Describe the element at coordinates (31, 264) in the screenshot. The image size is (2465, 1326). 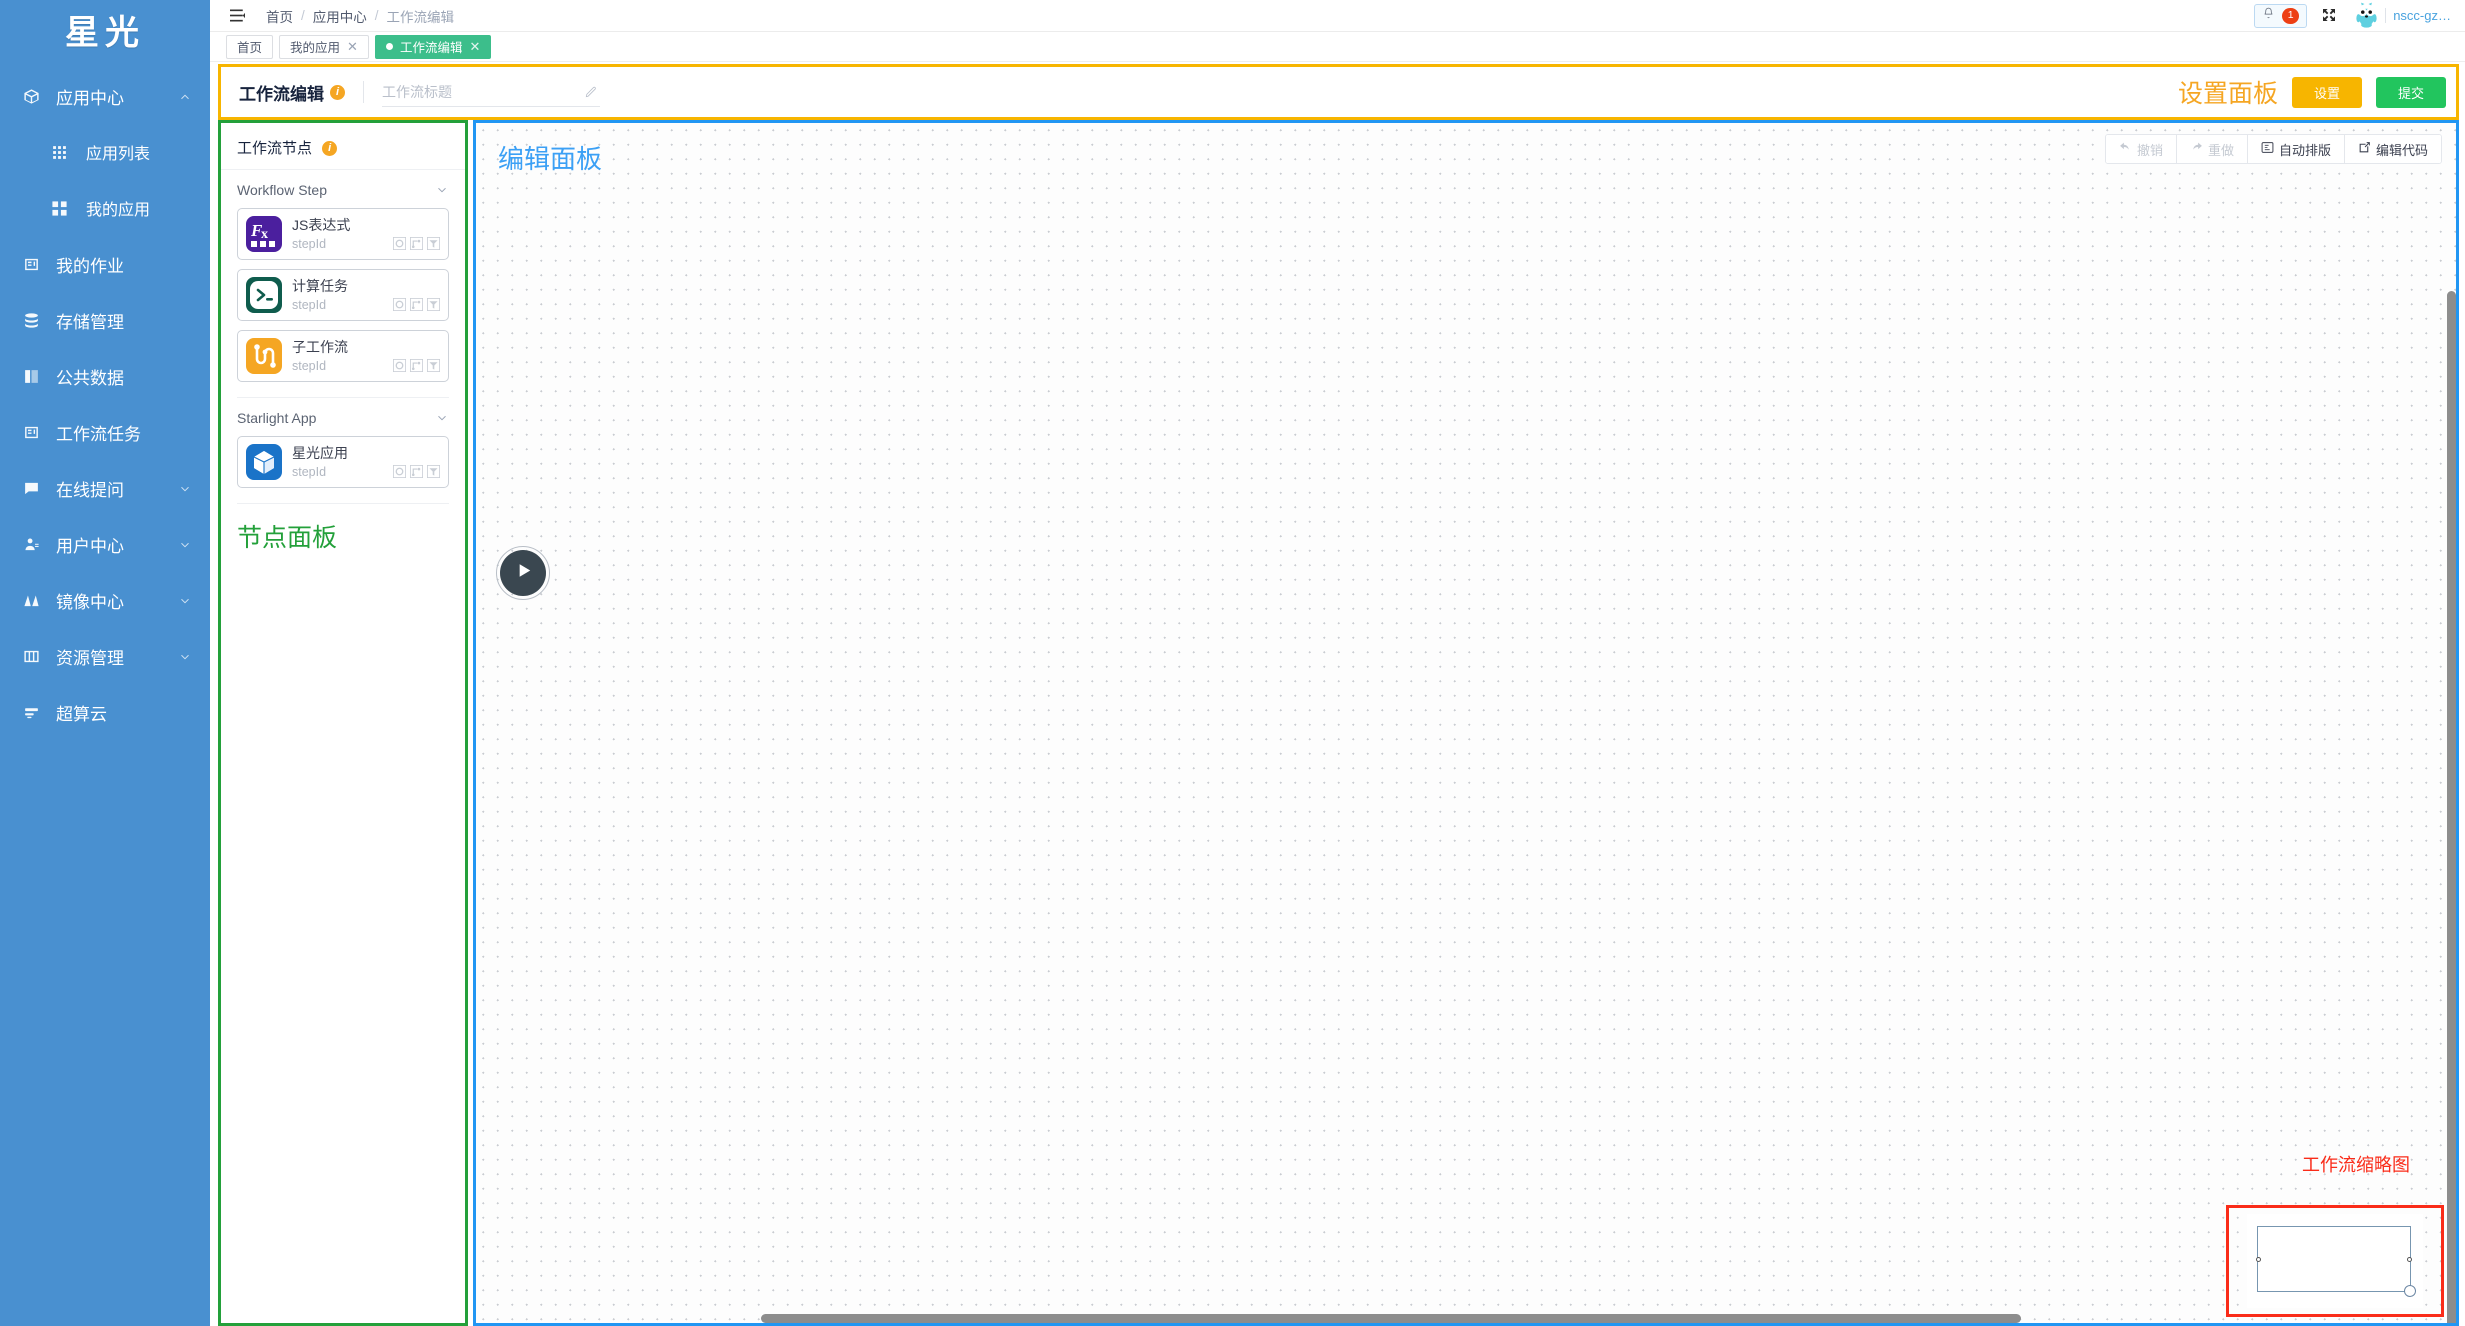
I see `job-icon` at that location.